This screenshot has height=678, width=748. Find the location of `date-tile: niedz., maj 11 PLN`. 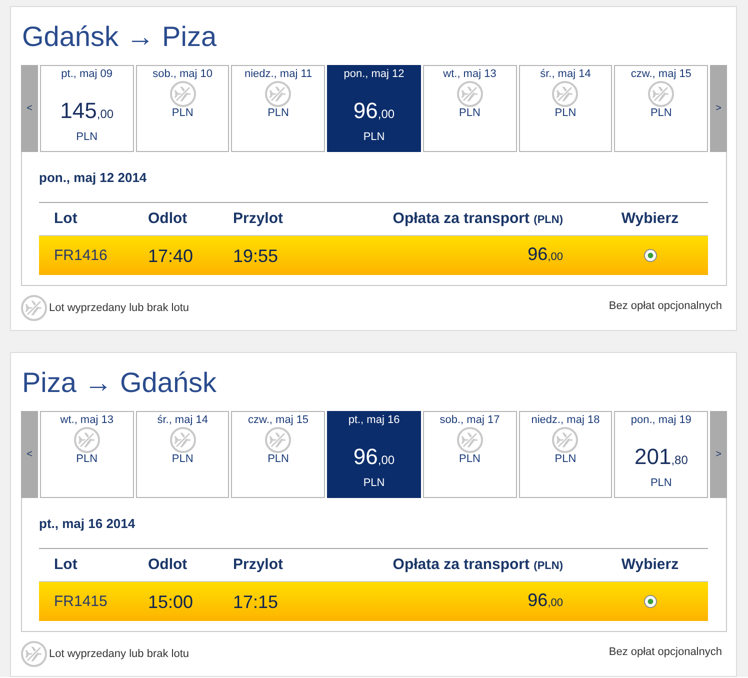

date-tile: niedz., maj 11 PLN is located at coordinates (278, 108).